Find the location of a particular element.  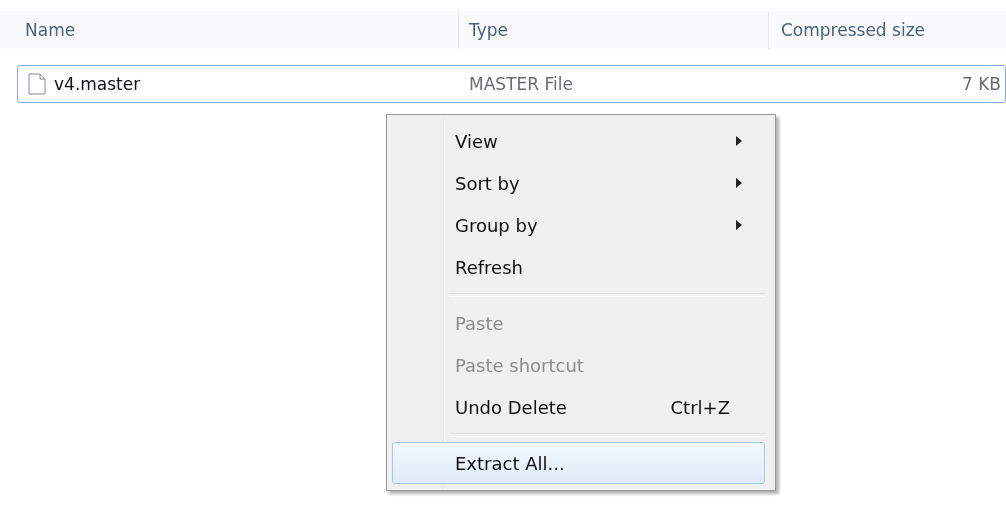

file-type: MASTER File is located at coordinates (521, 84).